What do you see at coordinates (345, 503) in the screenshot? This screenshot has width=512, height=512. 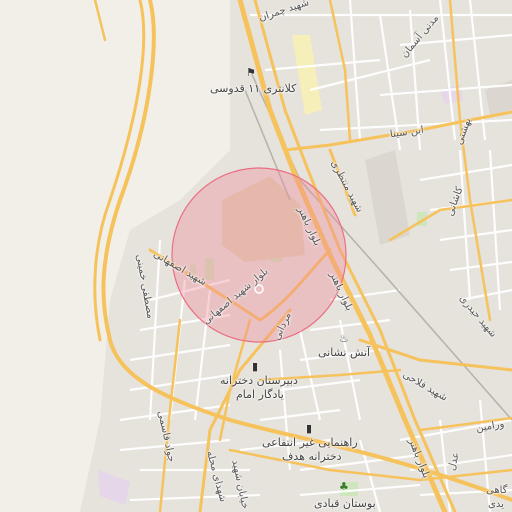 I see `poi-label-park: بوستان قبادی` at bounding box center [345, 503].